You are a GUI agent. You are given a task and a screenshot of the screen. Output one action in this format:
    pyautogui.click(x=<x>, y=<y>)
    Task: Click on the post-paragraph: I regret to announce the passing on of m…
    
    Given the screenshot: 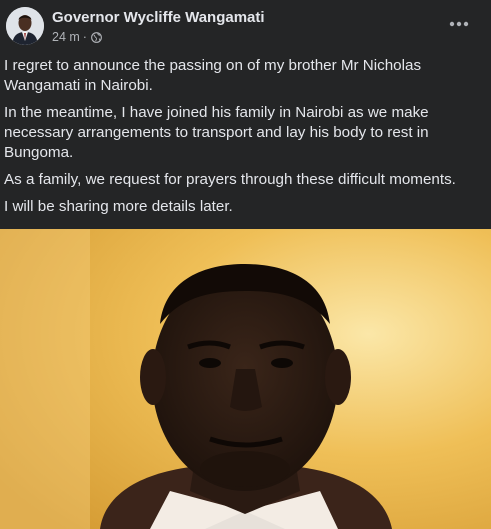 What is the action you would take?
    pyautogui.click(x=213, y=75)
    